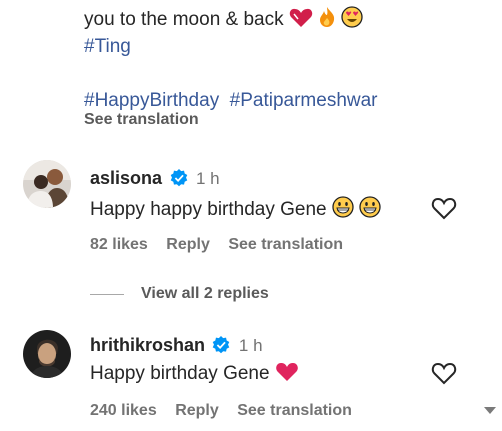 This screenshot has width=502, height=431. What do you see at coordinates (490, 410) in the screenshot?
I see `scroll-down-icon` at bounding box center [490, 410].